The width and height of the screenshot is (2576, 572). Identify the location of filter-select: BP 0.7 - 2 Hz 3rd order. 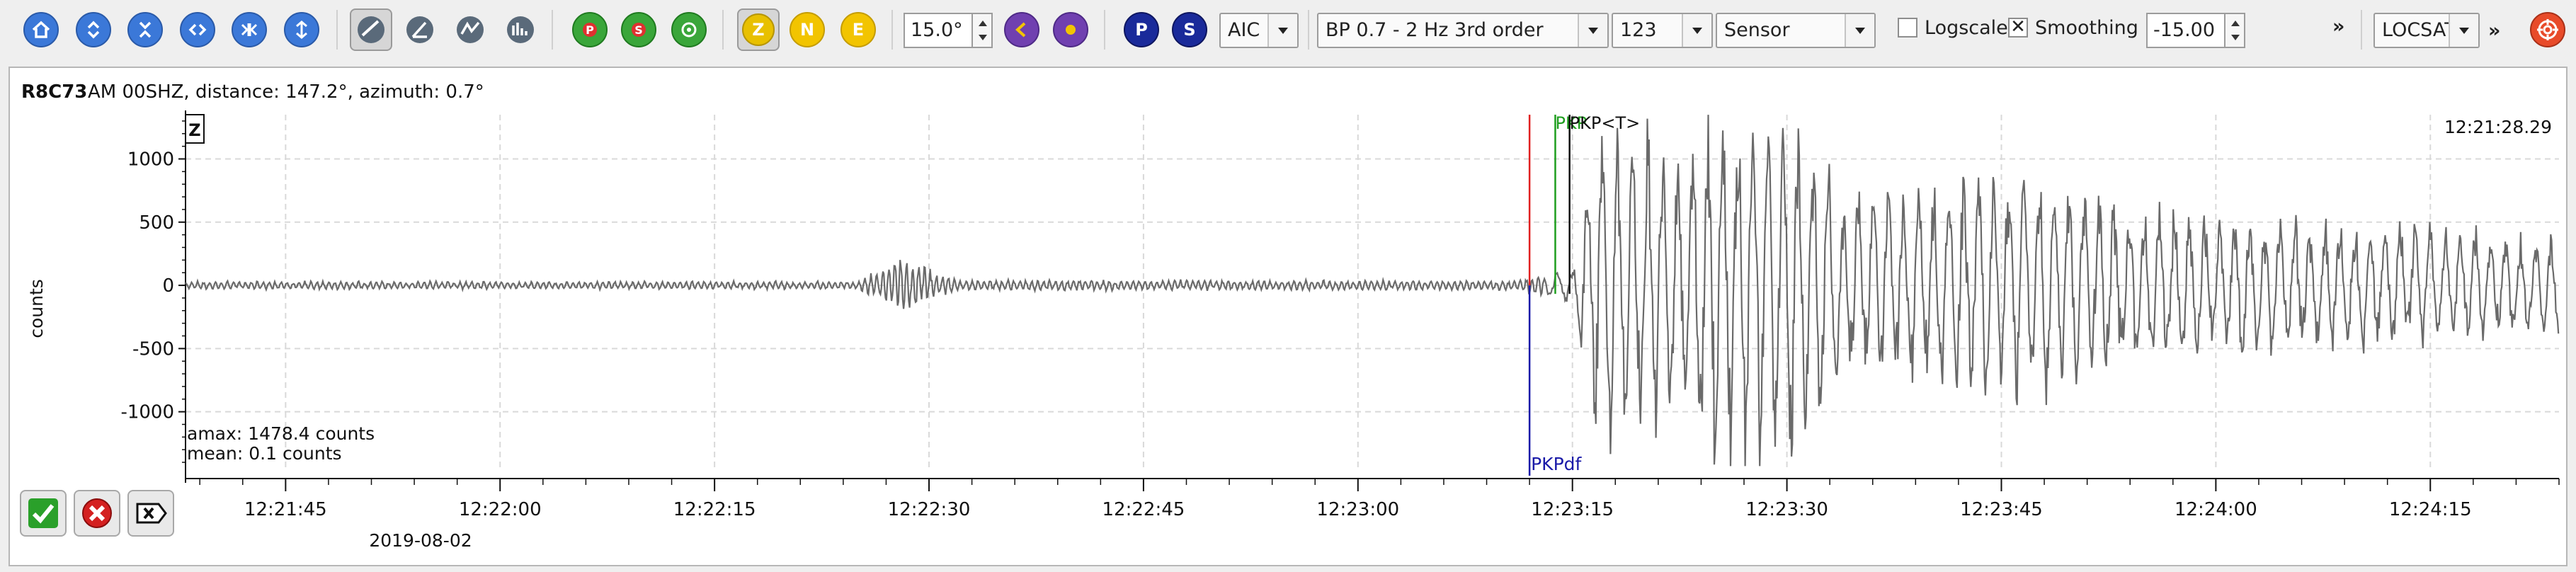
(1463, 30).